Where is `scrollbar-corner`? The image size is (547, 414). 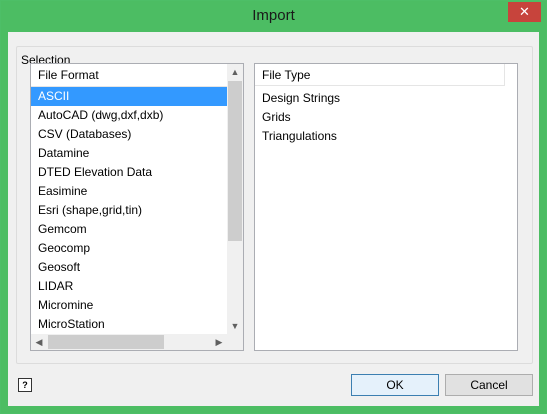
scrollbar-corner is located at coordinates (235, 342).